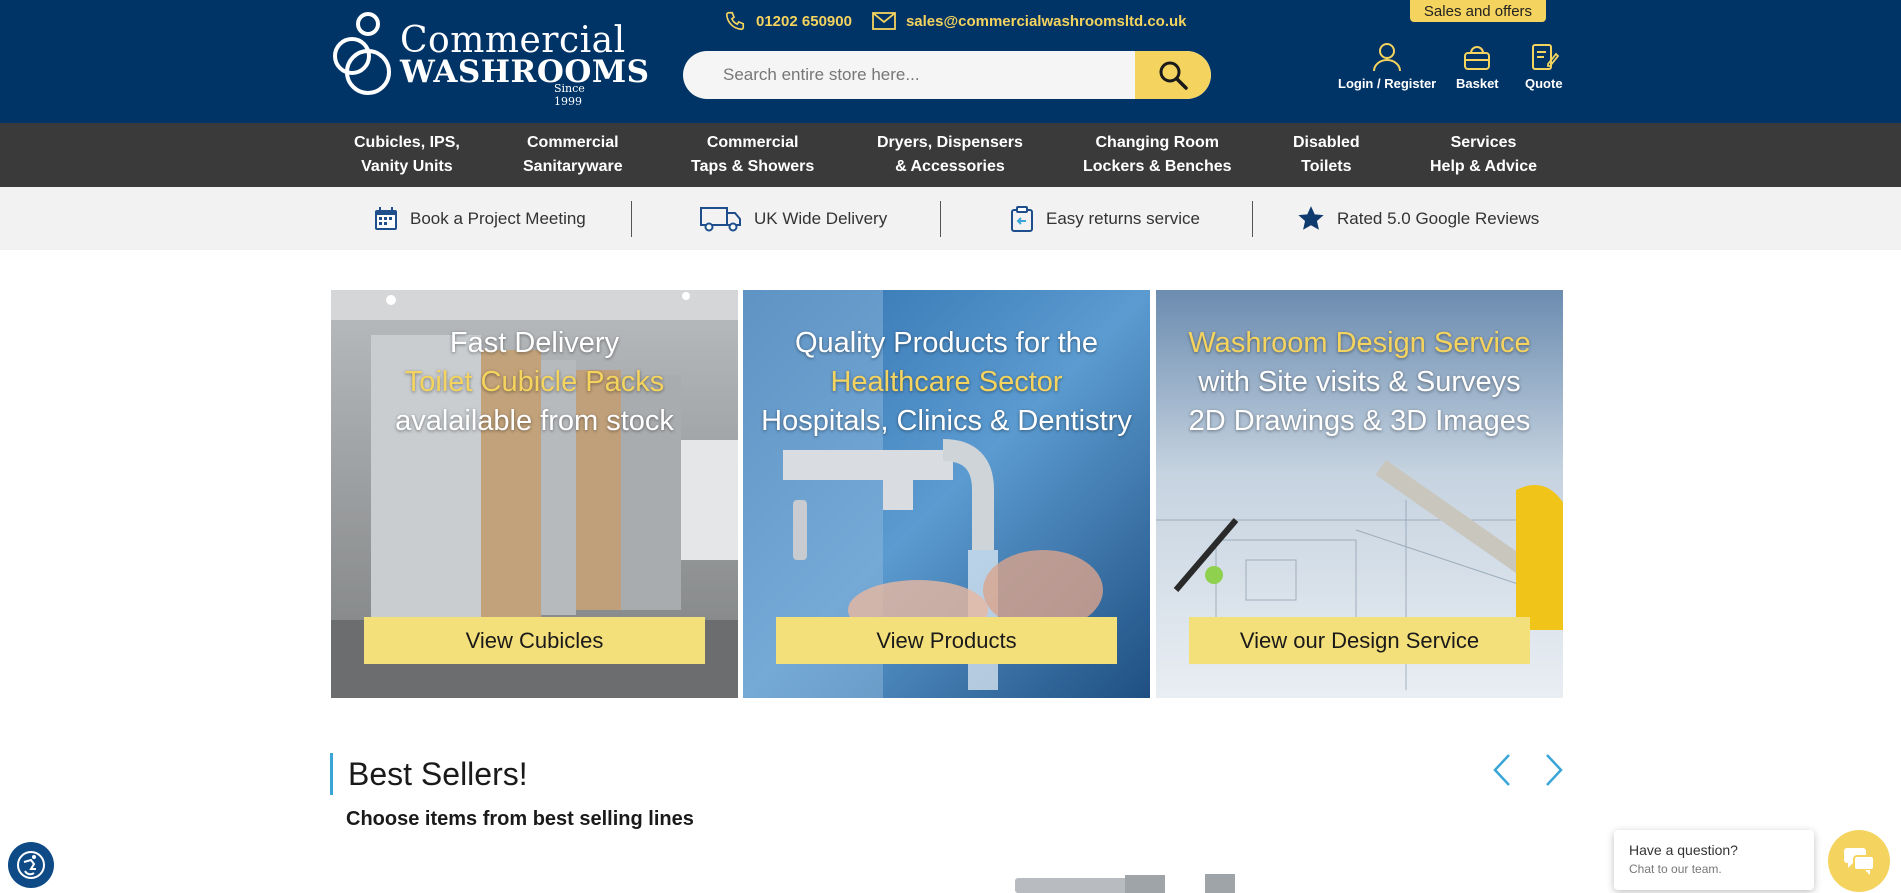  What do you see at coordinates (1359, 343) in the screenshot?
I see `promo-highlight: Washroom Design Service` at bounding box center [1359, 343].